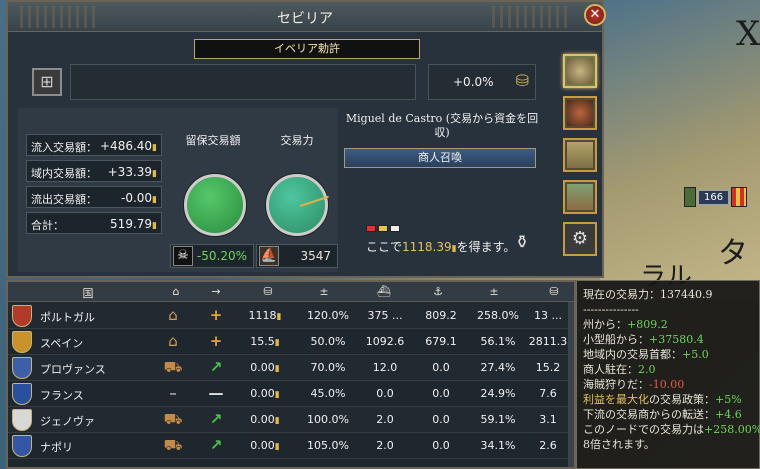 This screenshot has height=469, width=760. I want to click on stat-local: 域内交易額： +33.39▮, so click(94, 171).